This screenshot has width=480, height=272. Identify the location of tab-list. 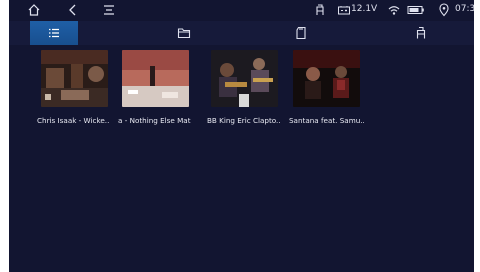
(54, 33).